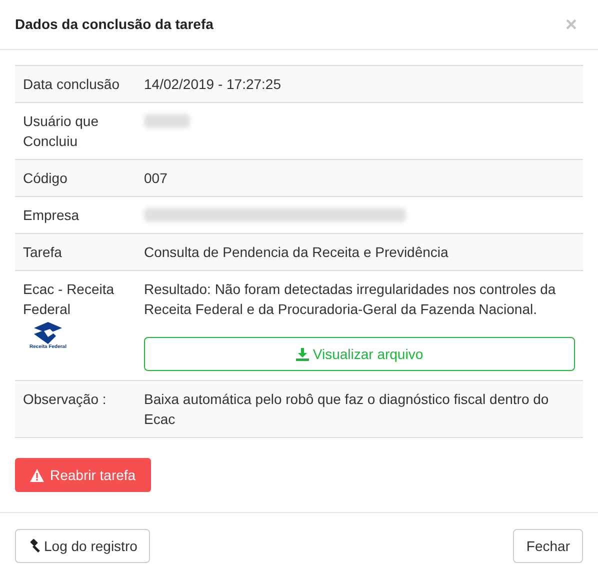 The width and height of the screenshot is (598, 574). I want to click on gavel-icon, so click(35, 546).